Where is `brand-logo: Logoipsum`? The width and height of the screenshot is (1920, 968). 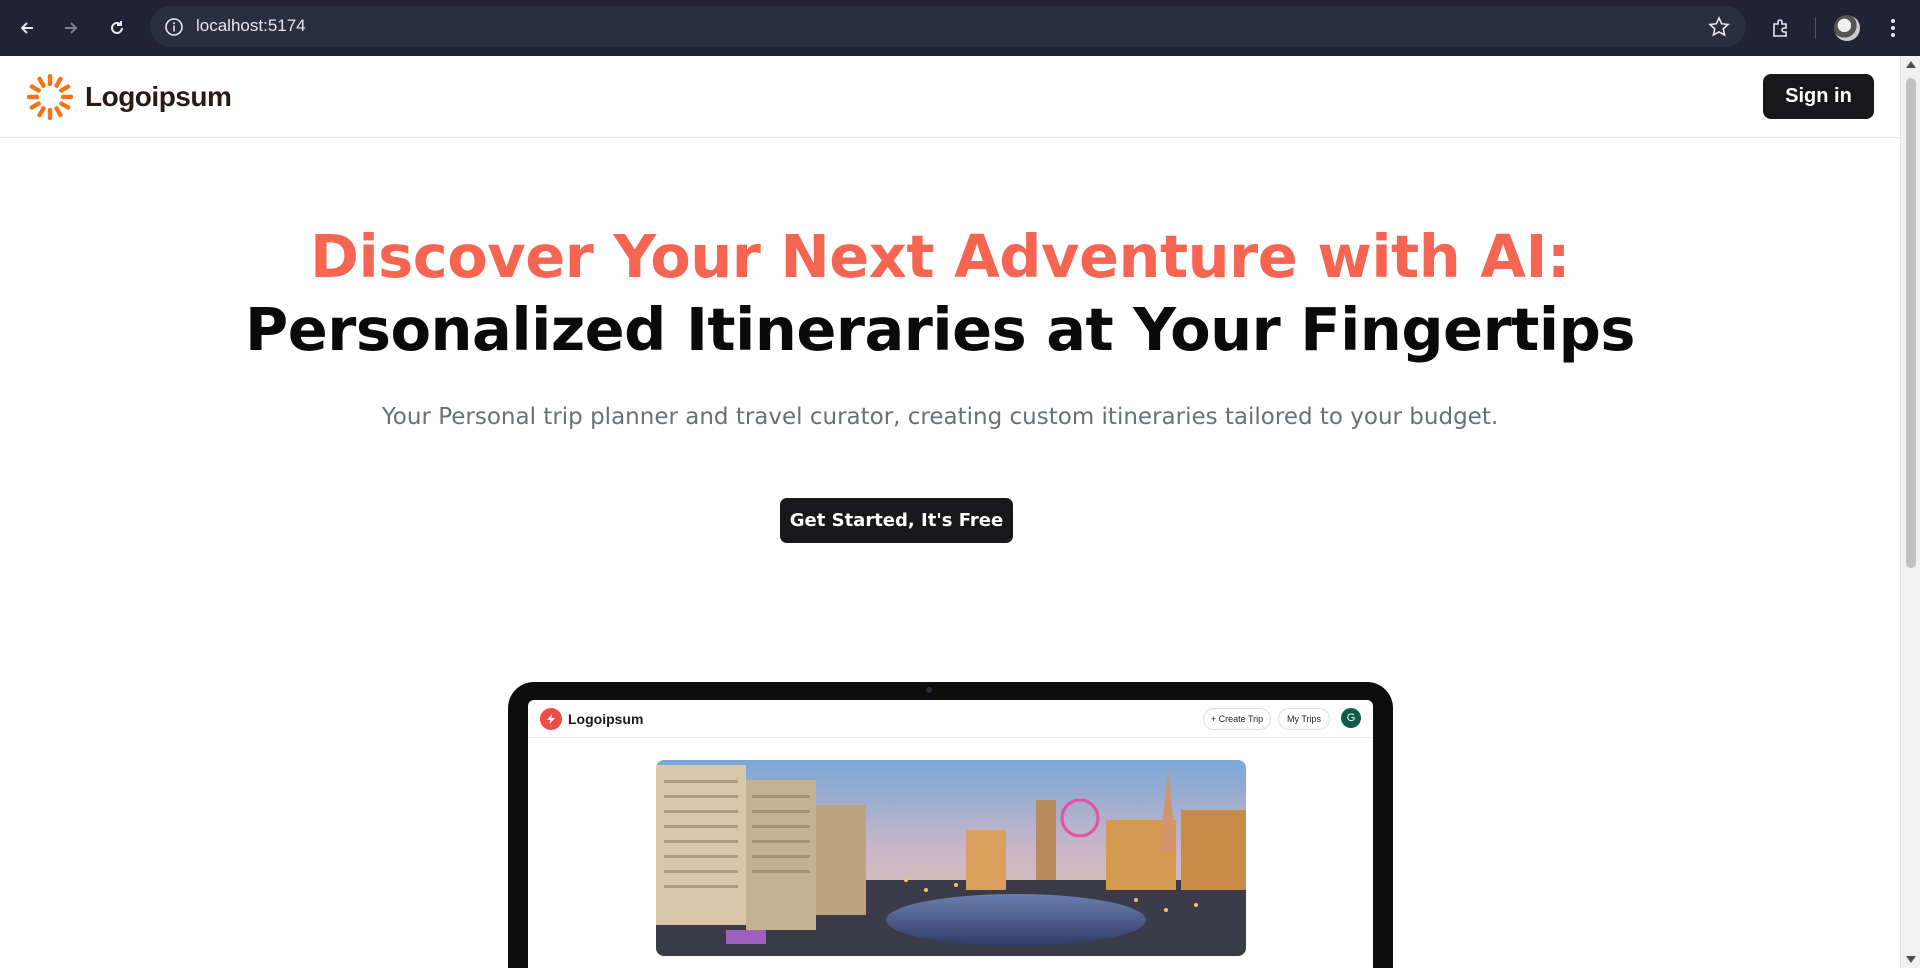
brand-logo: Logoipsum is located at coordinates (128, 97).